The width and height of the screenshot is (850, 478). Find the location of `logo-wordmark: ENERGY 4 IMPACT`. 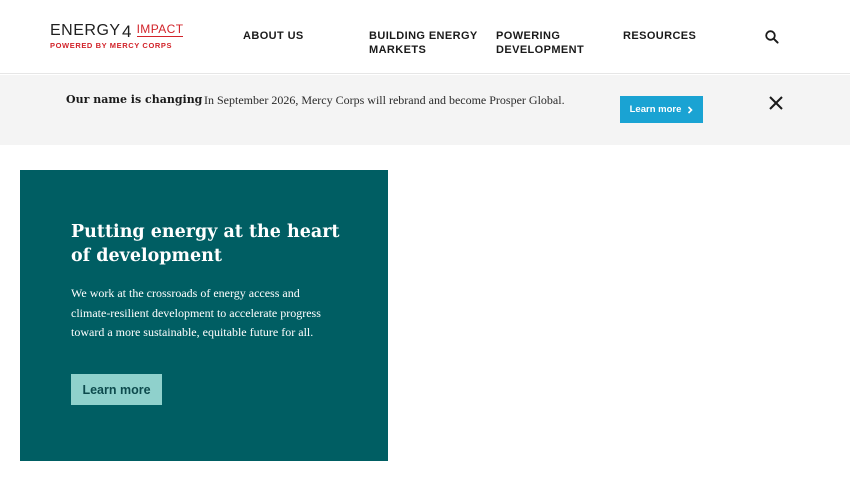

logo-wordmark: ENERGY 4 IMPACT is located at coordinates (117, 31).